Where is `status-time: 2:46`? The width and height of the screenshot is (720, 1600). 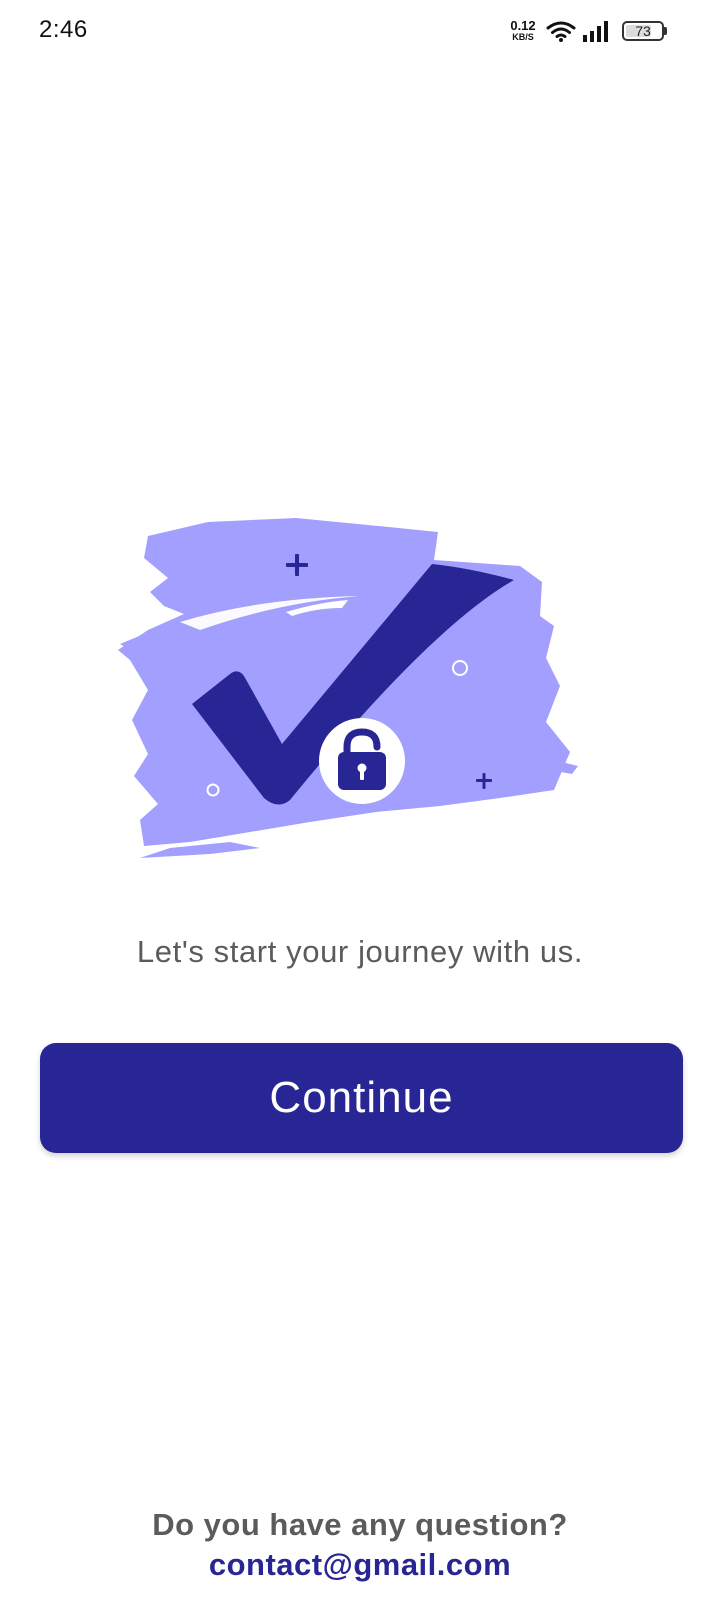 status-time: 2:46 is located at coordinates (63, 29).